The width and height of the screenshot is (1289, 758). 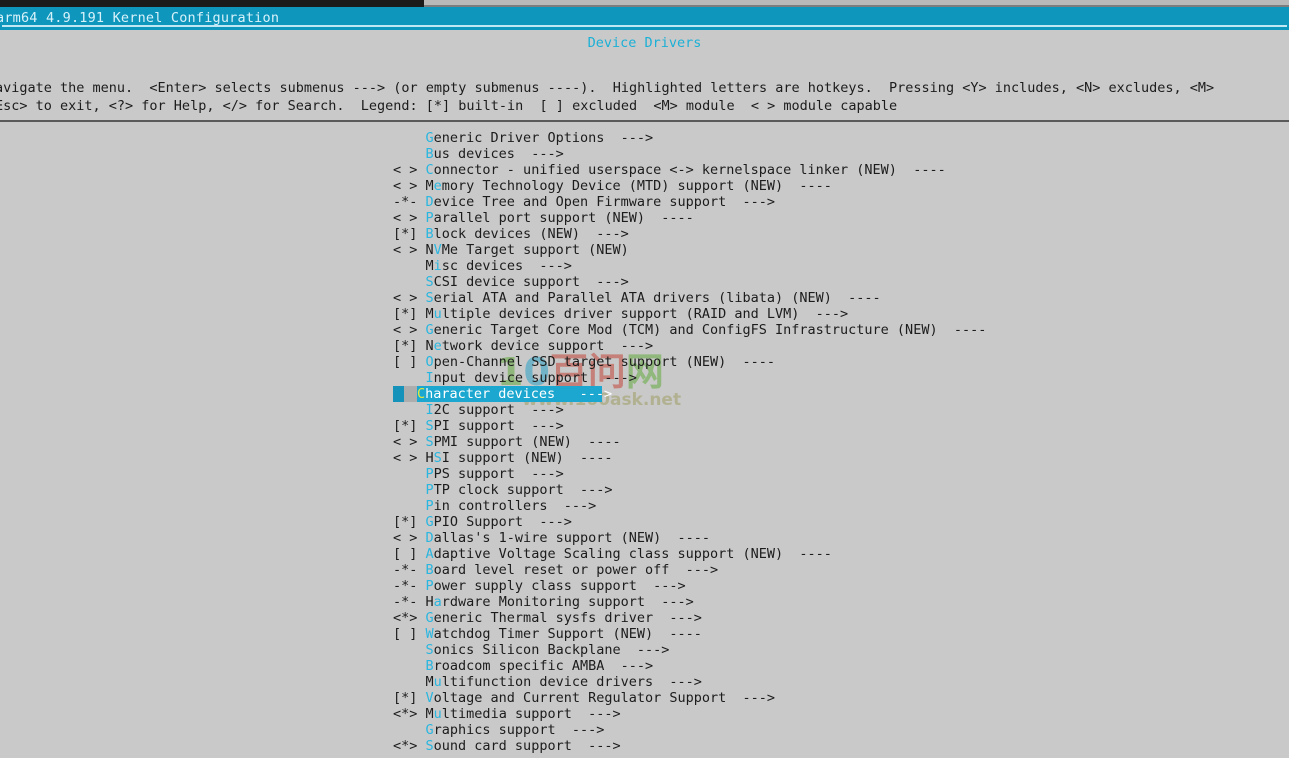 I want to click on menu-item: [*] Block devices (NEW) --->, so click(x=644, y=234).